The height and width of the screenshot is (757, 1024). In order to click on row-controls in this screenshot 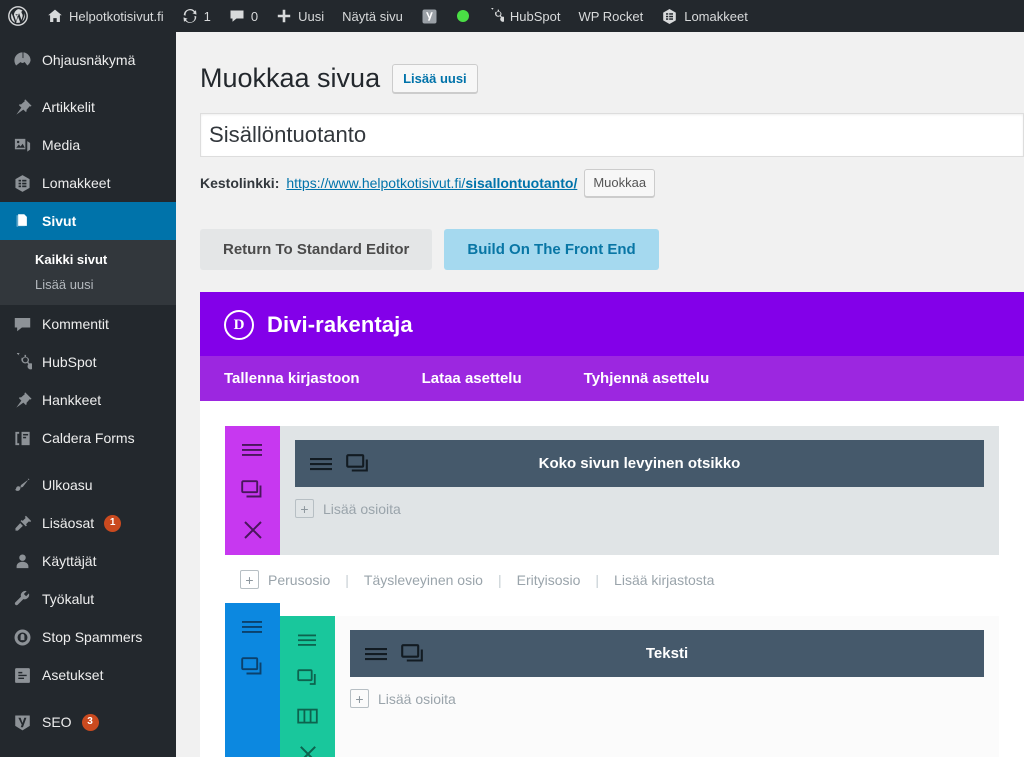, I will do `click(307, 686)`.